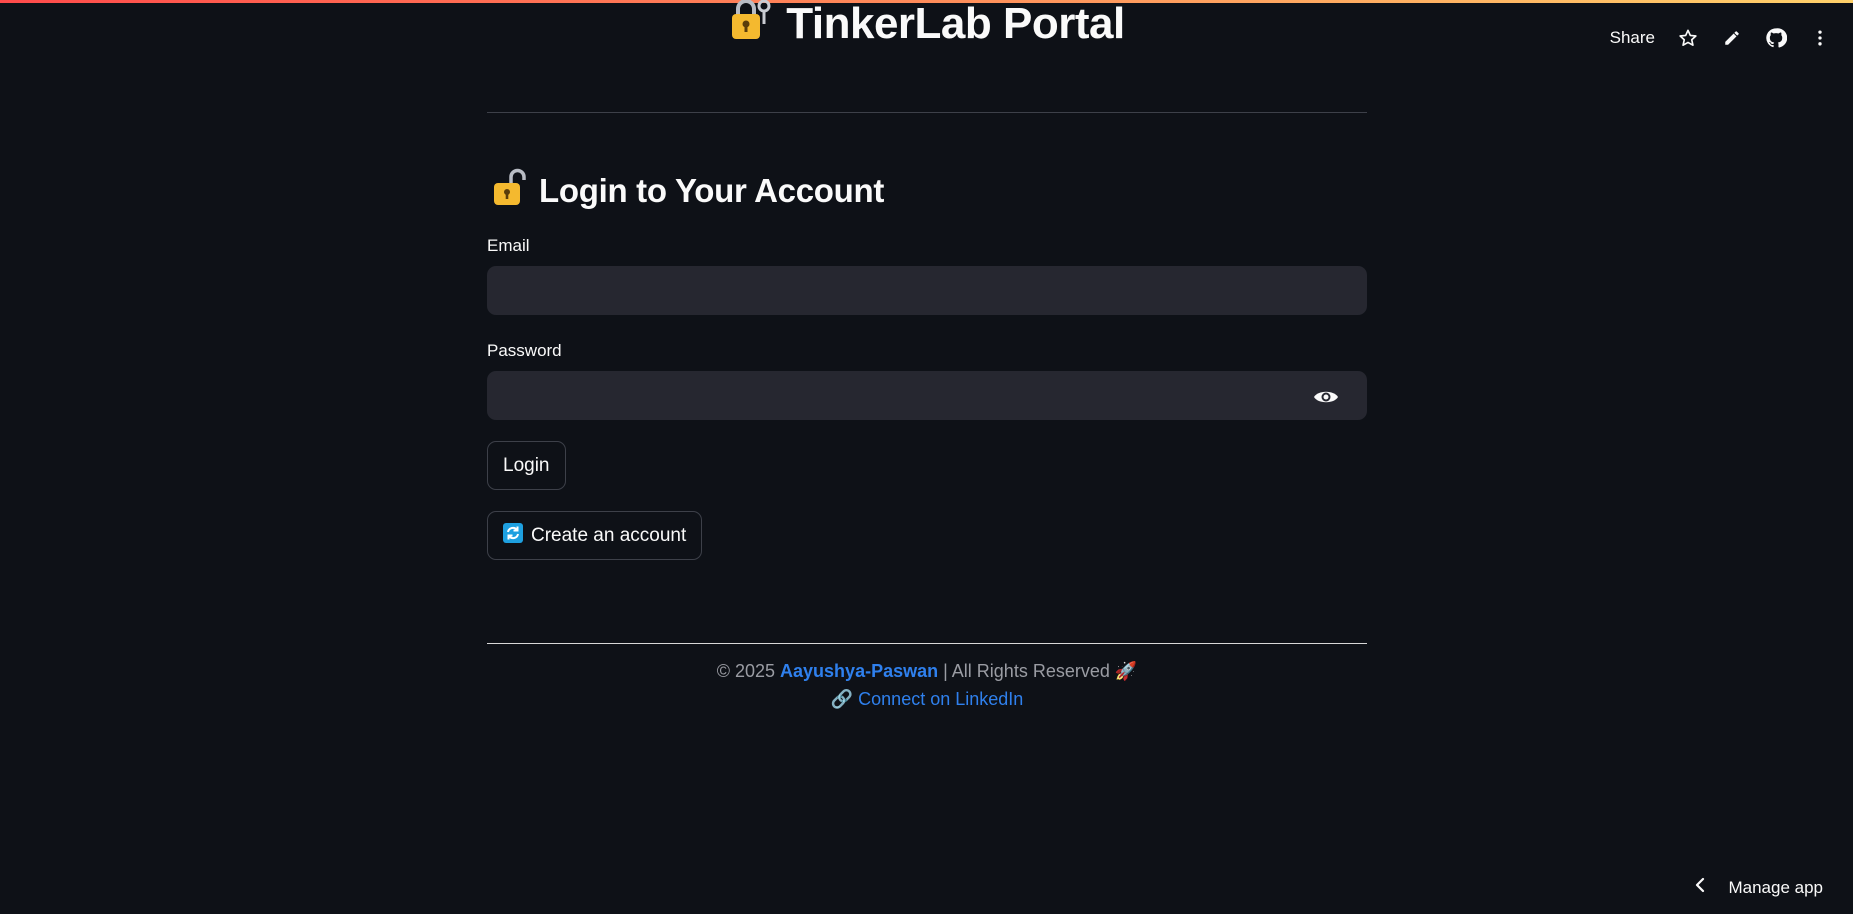 This screenshot has width=1853, height=914. Describe the element at coordinates (842, 699) in the screenshot. I see `link-icon: 🔗` at that location.